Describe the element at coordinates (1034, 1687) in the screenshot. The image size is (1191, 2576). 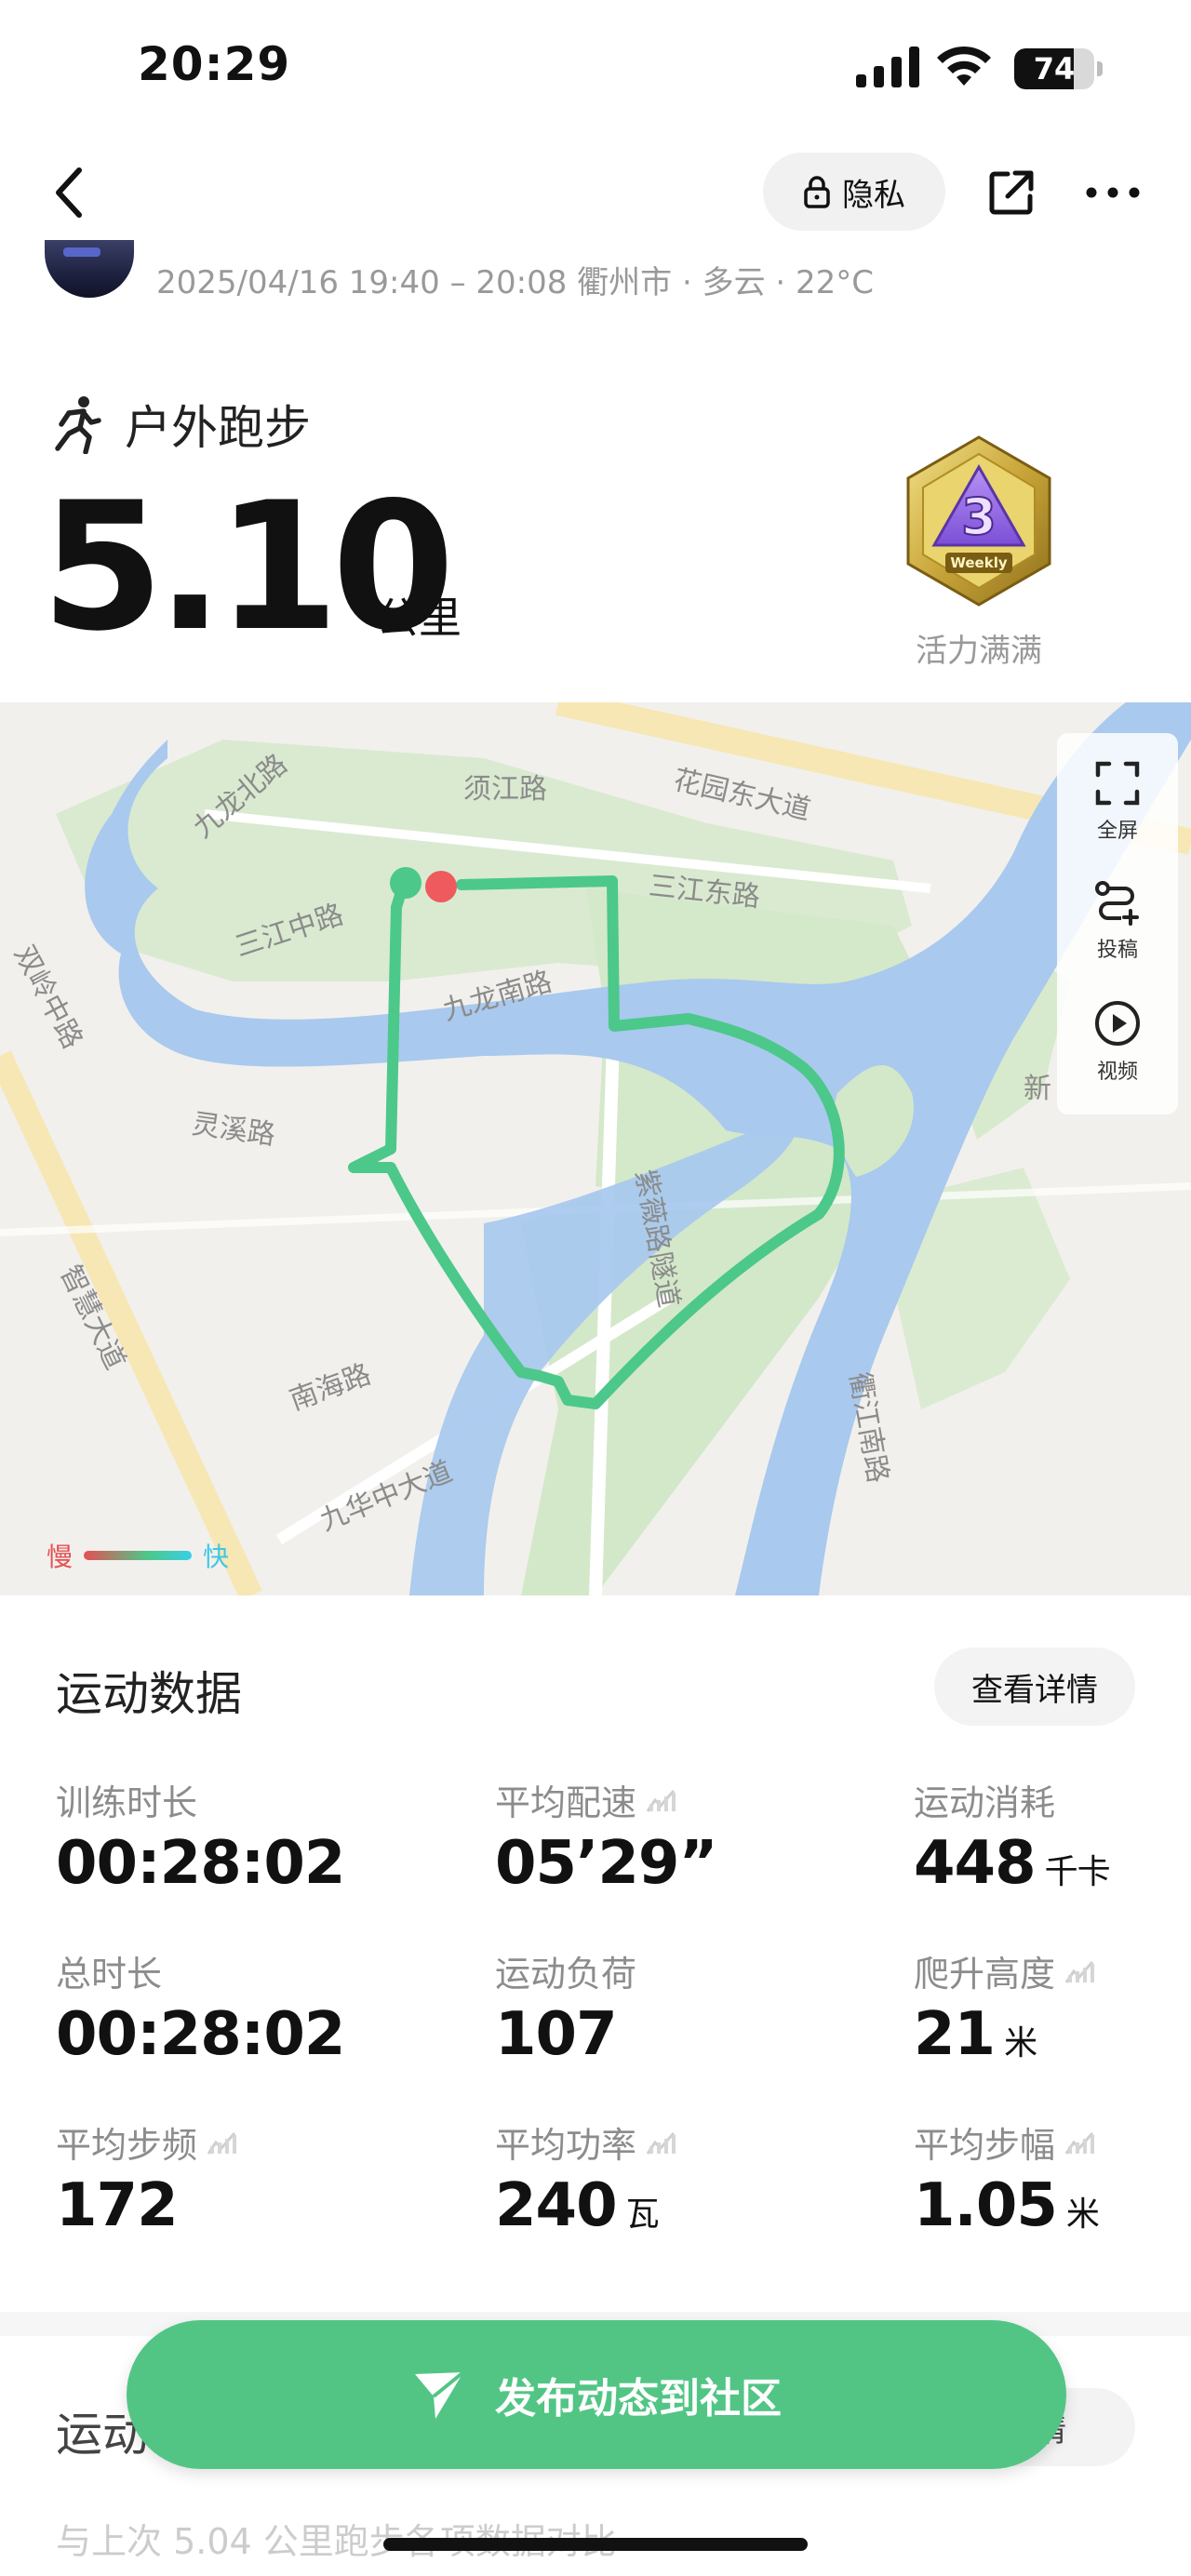
I see `view-details-button: 查看详情` at that location.